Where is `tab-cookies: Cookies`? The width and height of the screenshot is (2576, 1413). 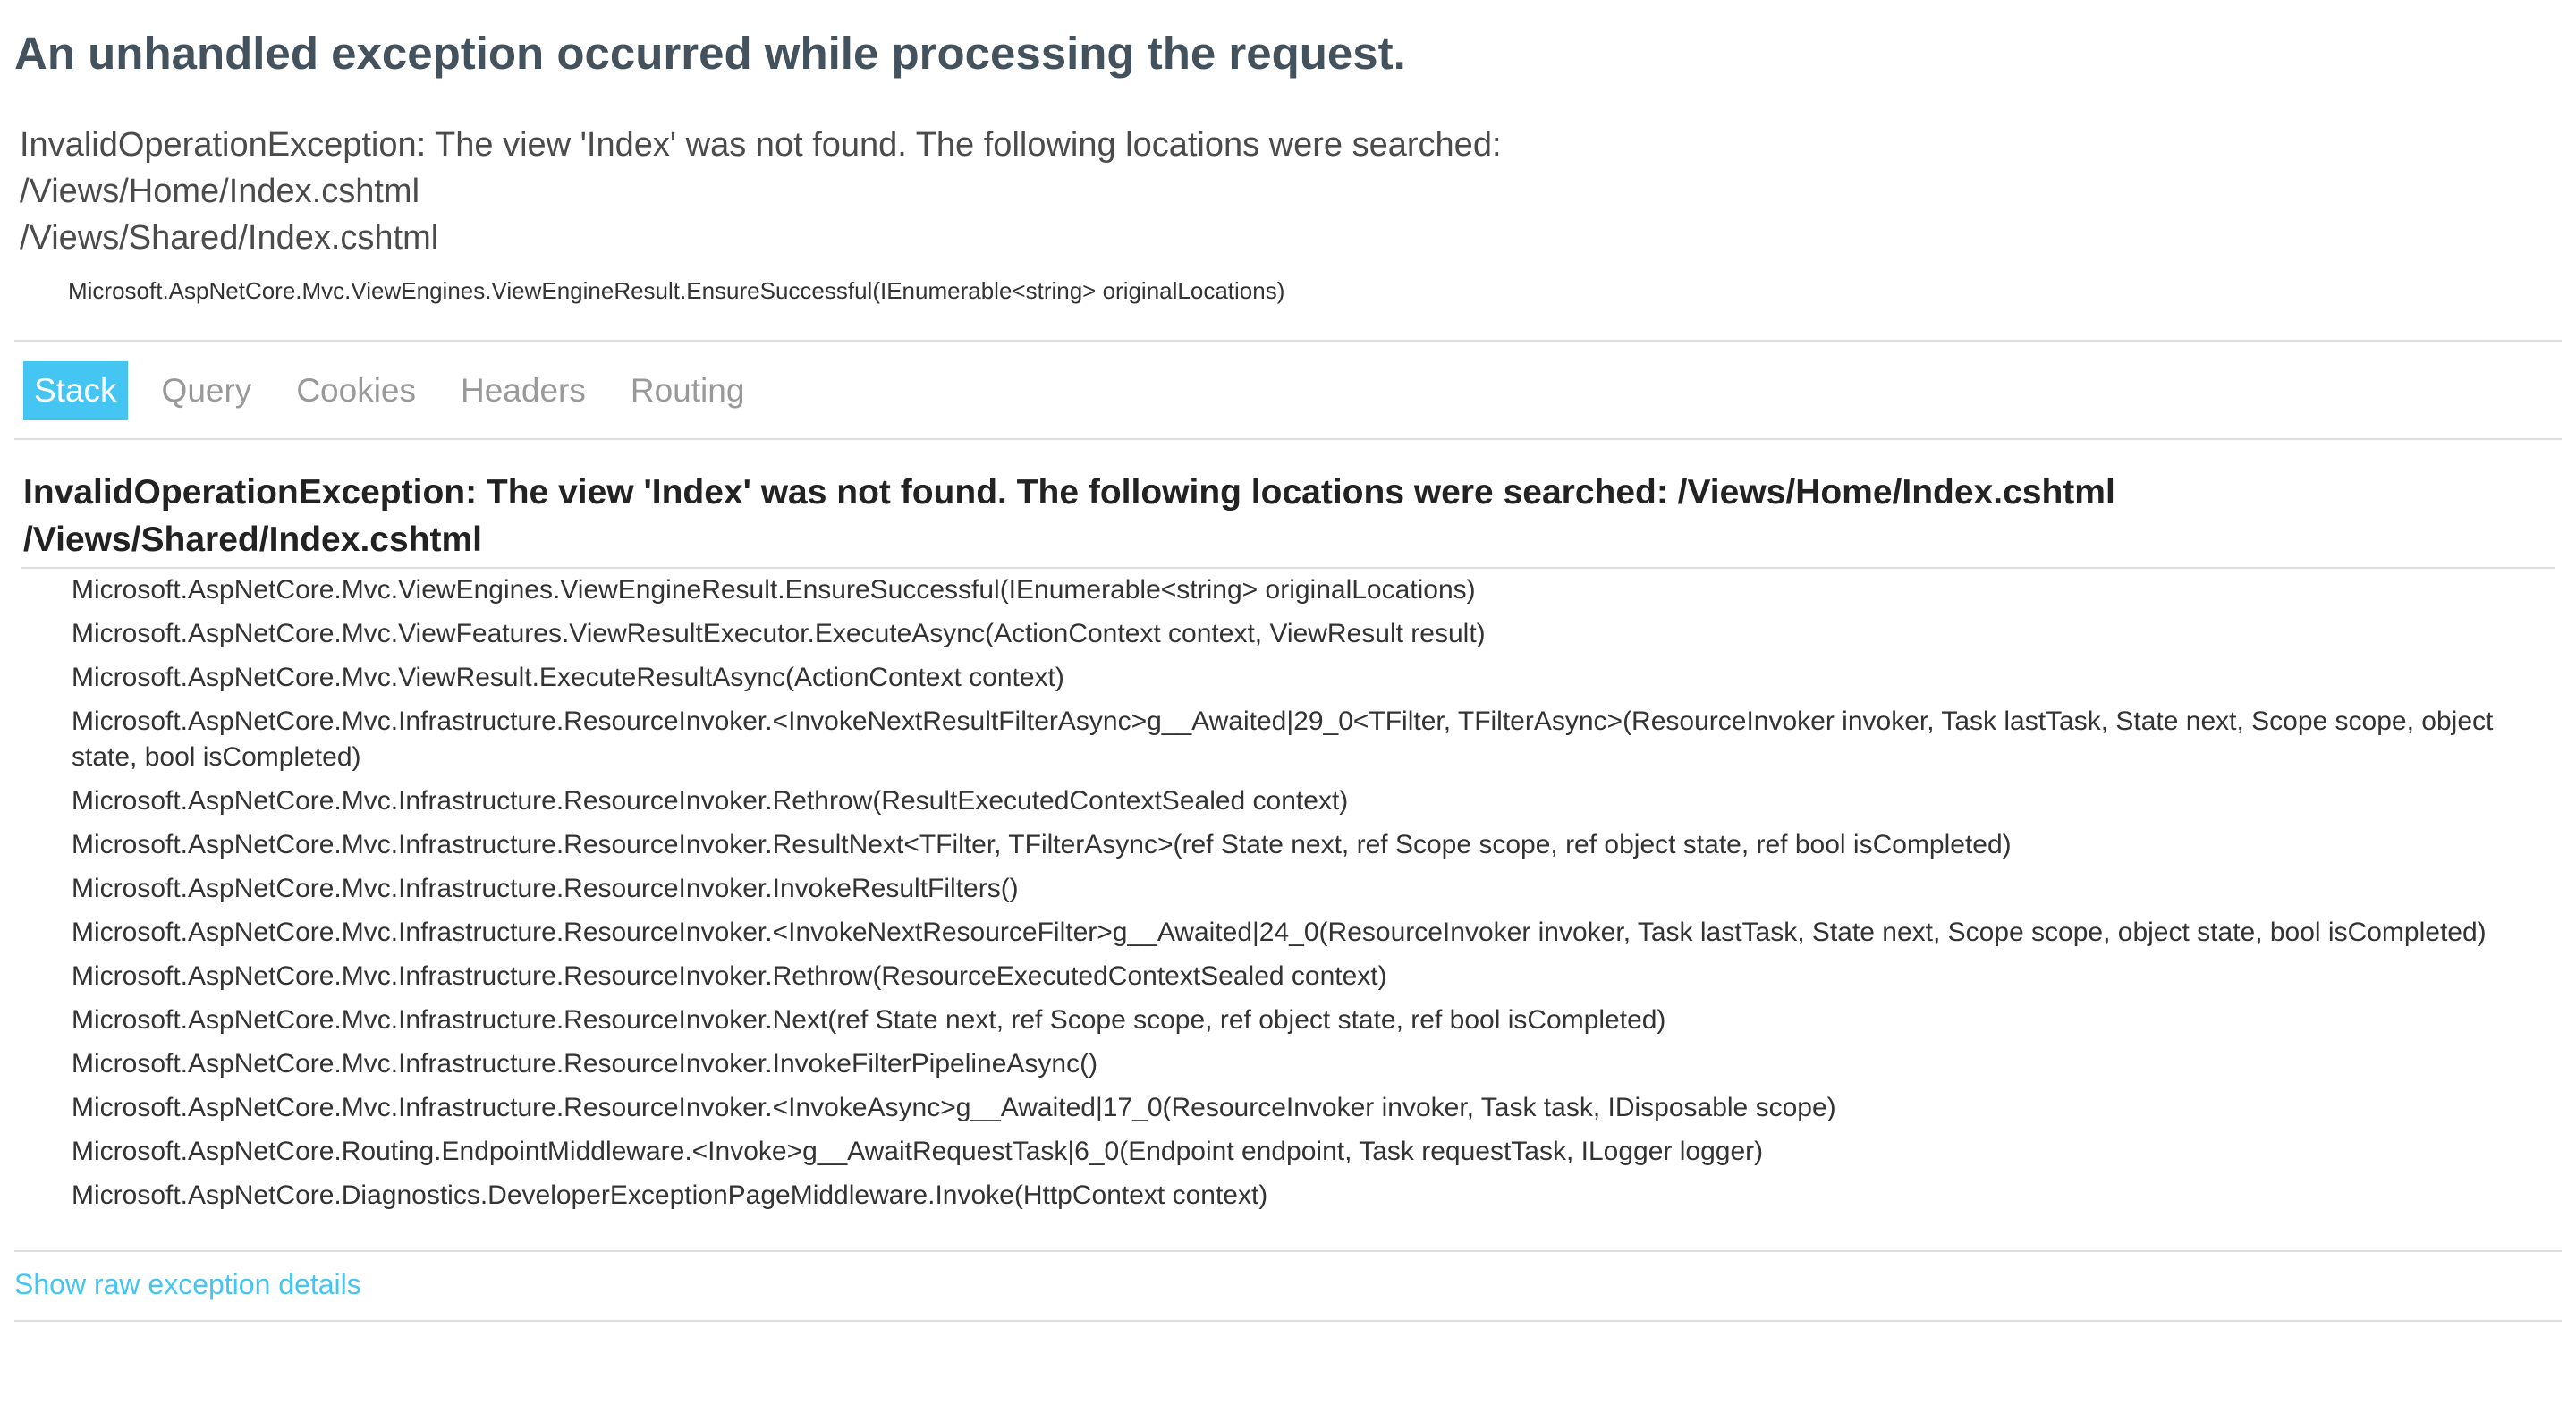
tab-cookies: Cookies is located at coordinates (356, 390).